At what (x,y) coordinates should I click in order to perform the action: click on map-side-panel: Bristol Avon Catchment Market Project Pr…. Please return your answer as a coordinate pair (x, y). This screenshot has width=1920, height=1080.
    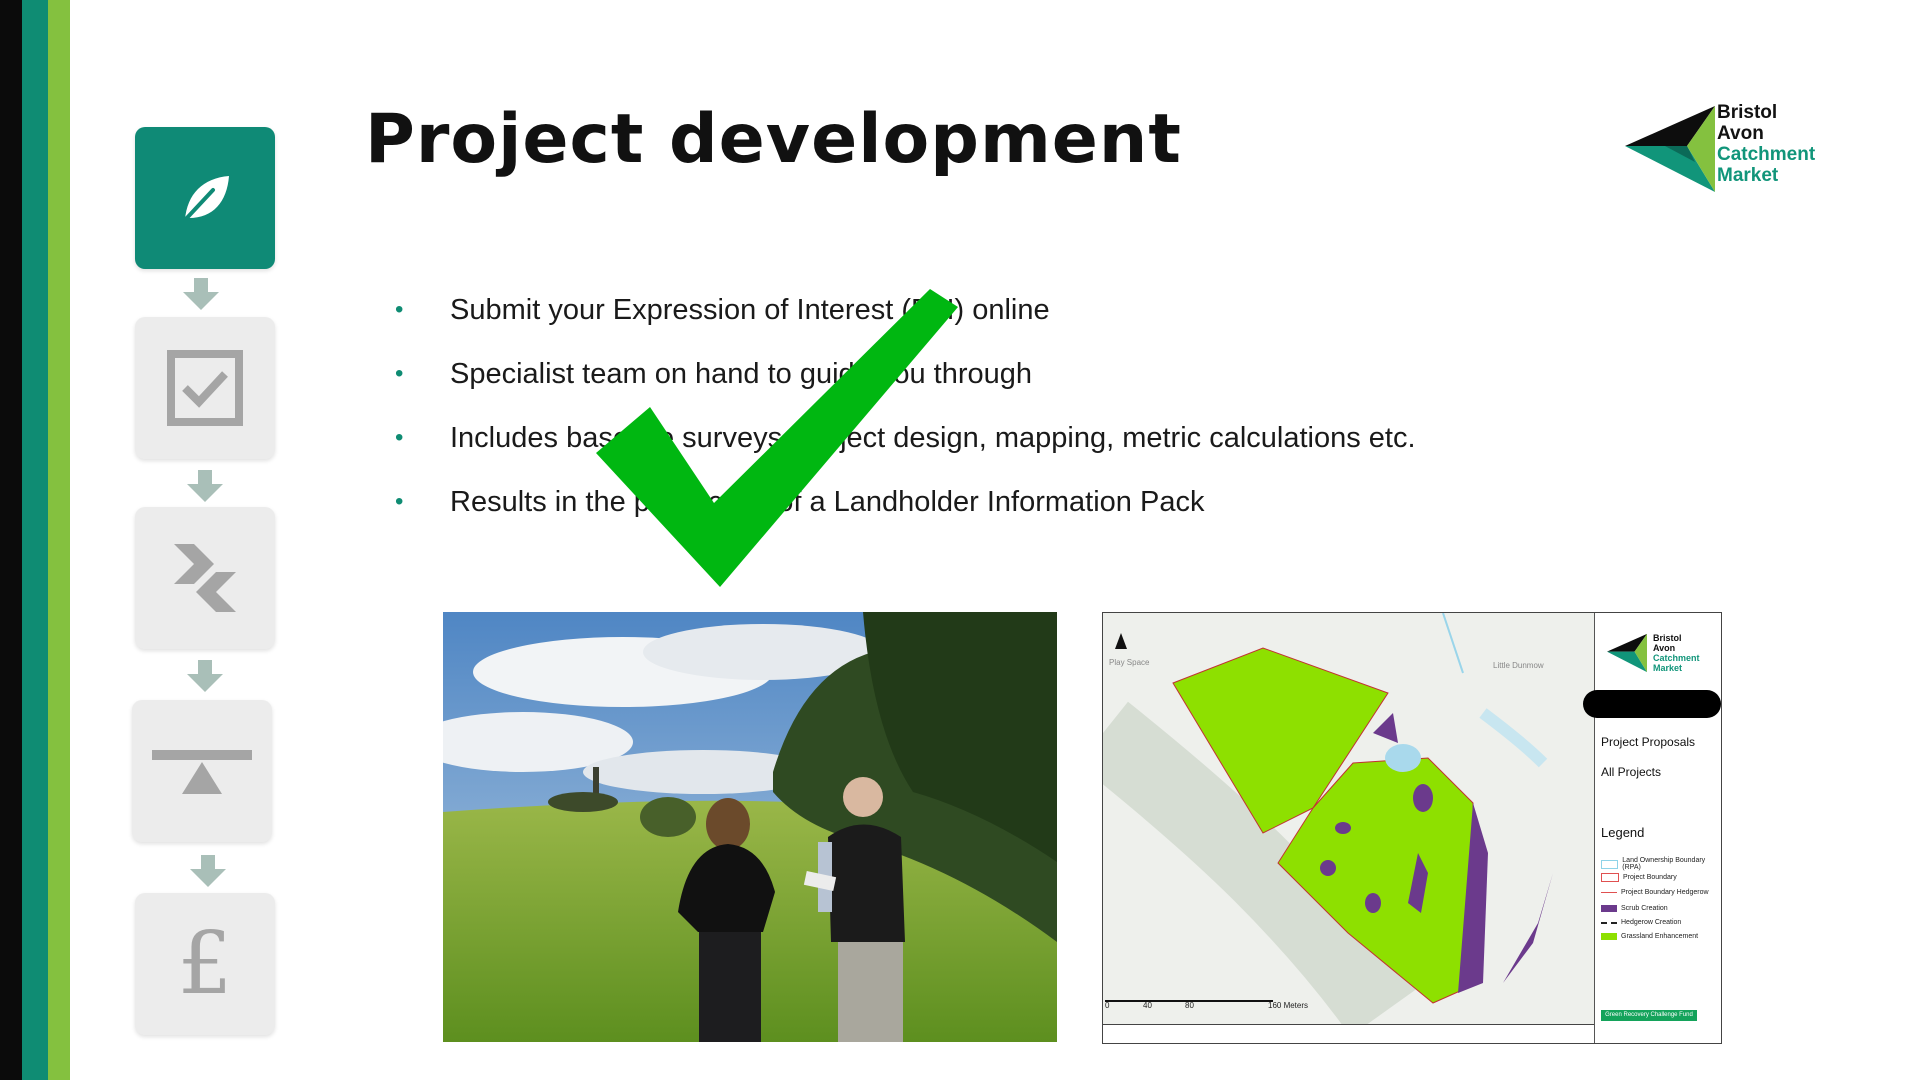
    Looking at the image, I should click on (1652, 828).